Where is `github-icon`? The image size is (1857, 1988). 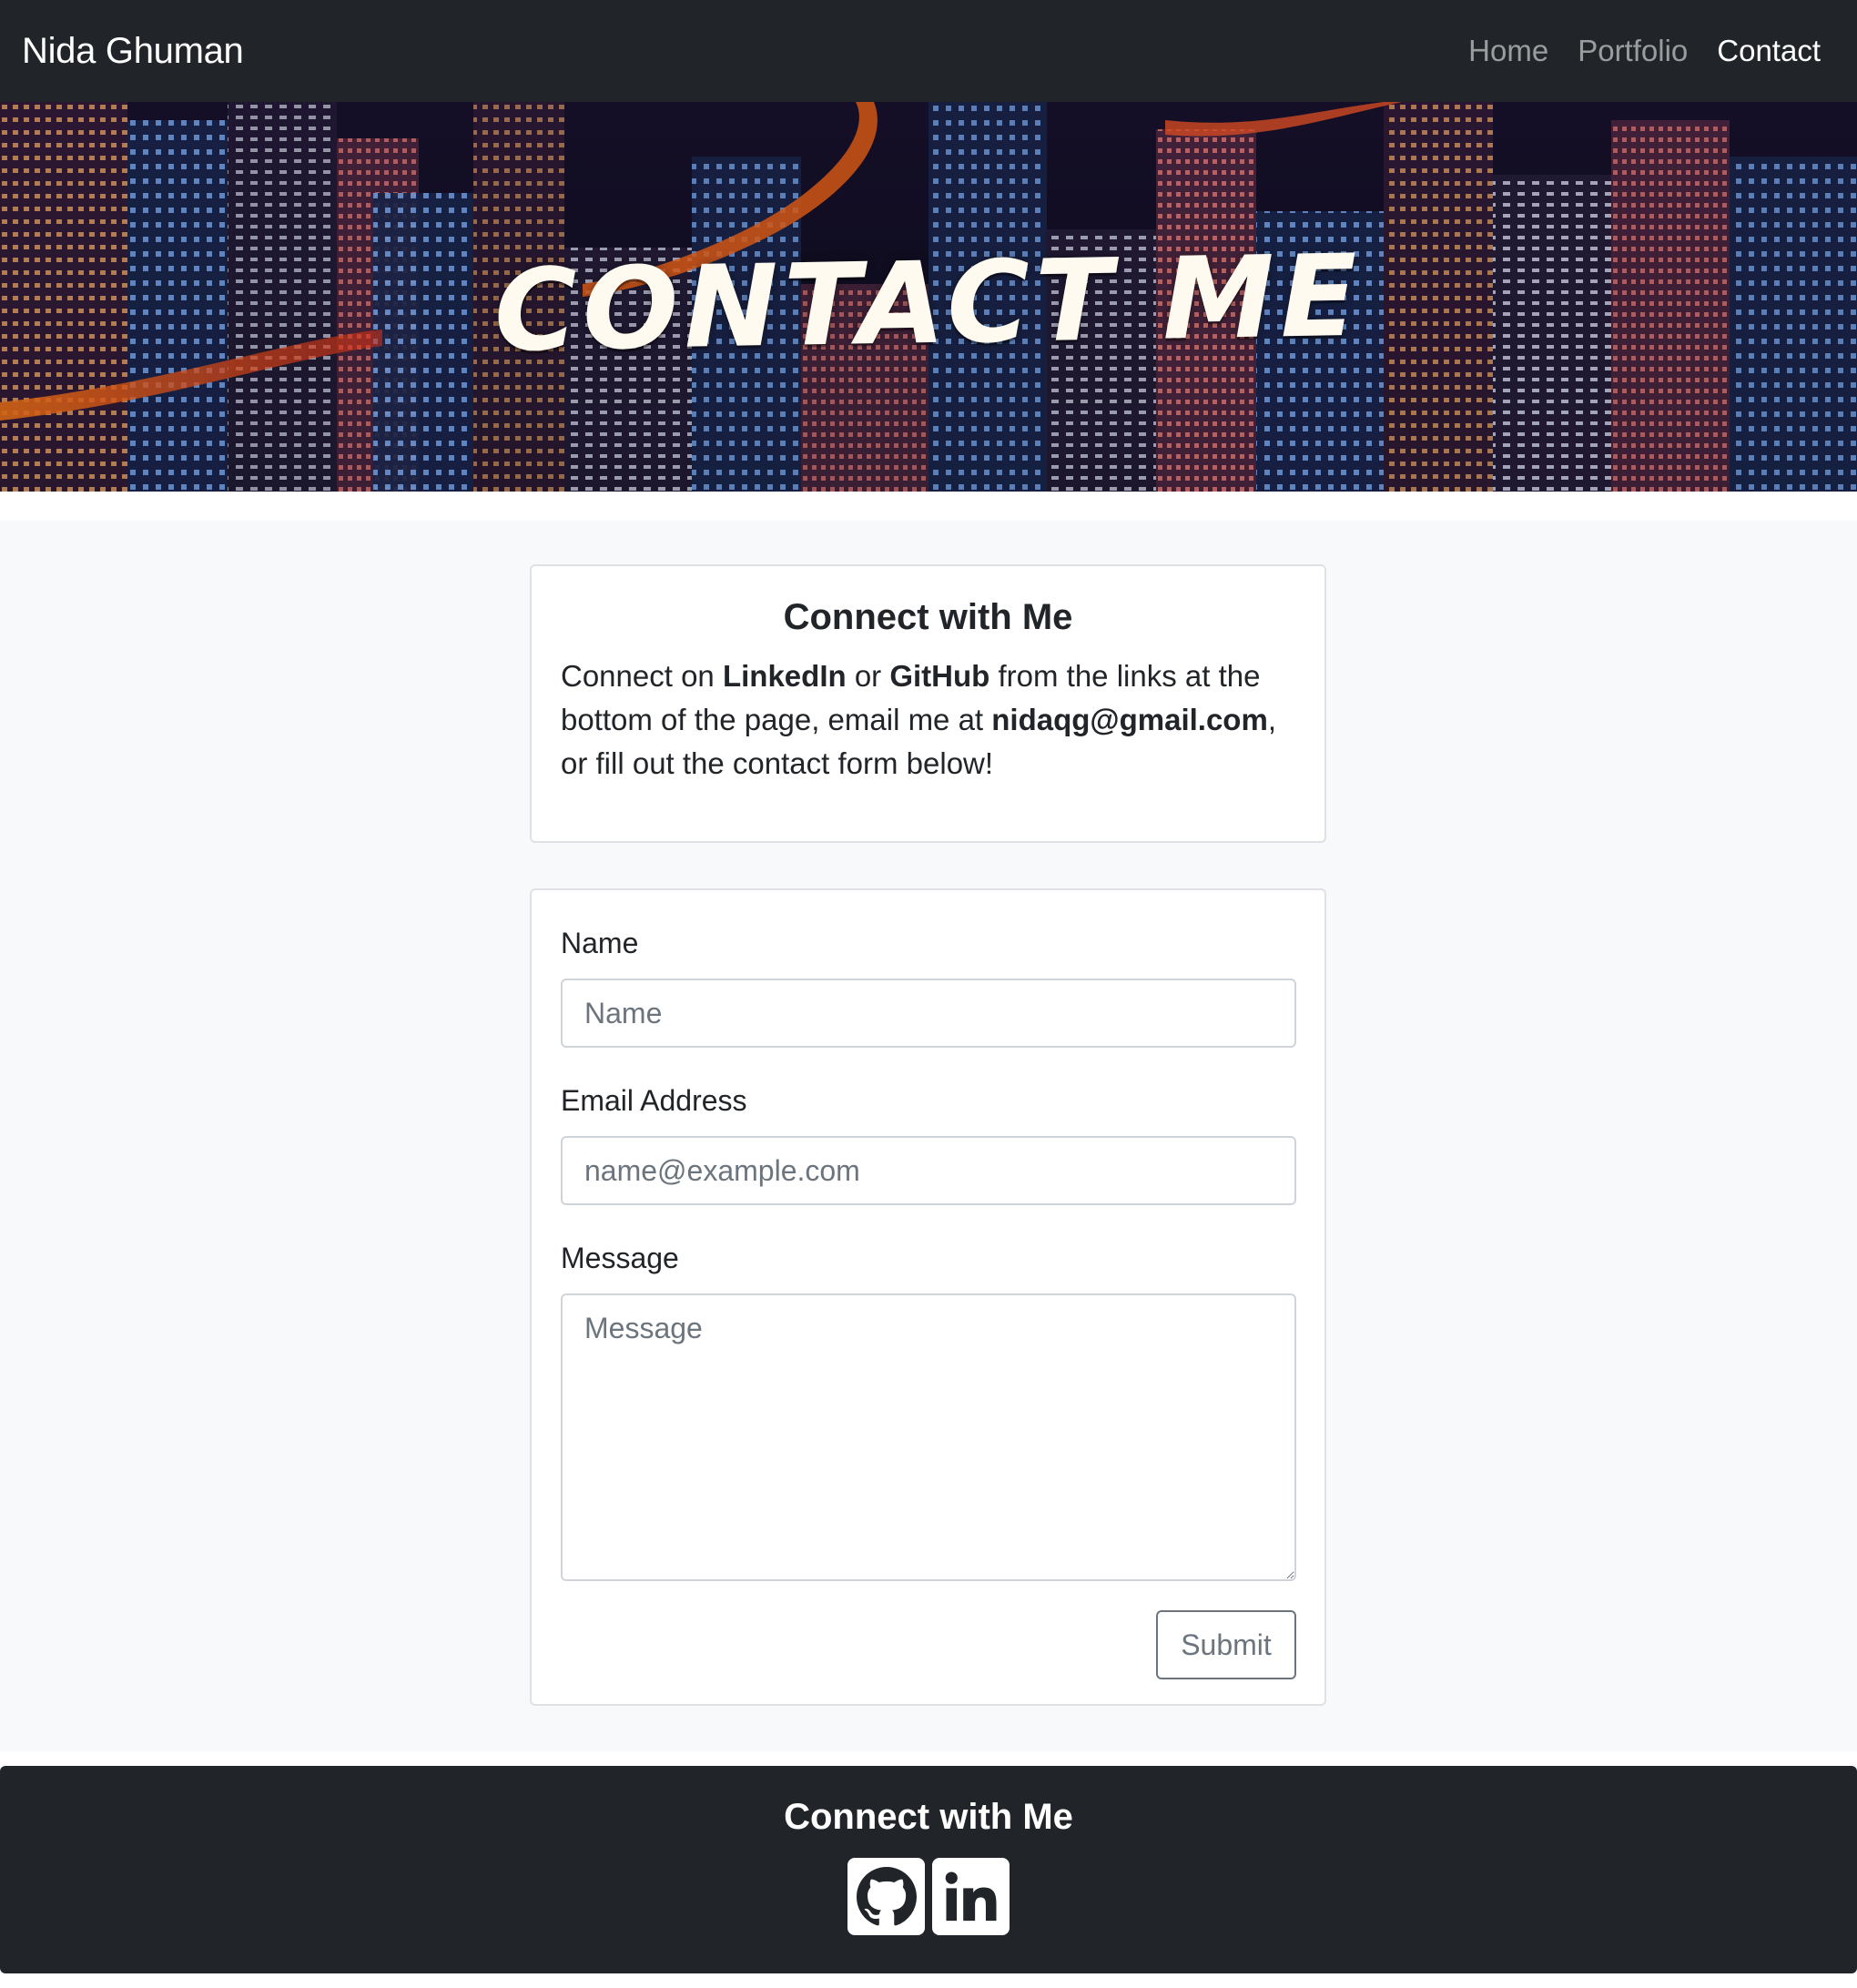 github-icon is located at coordinates (886, 1896).